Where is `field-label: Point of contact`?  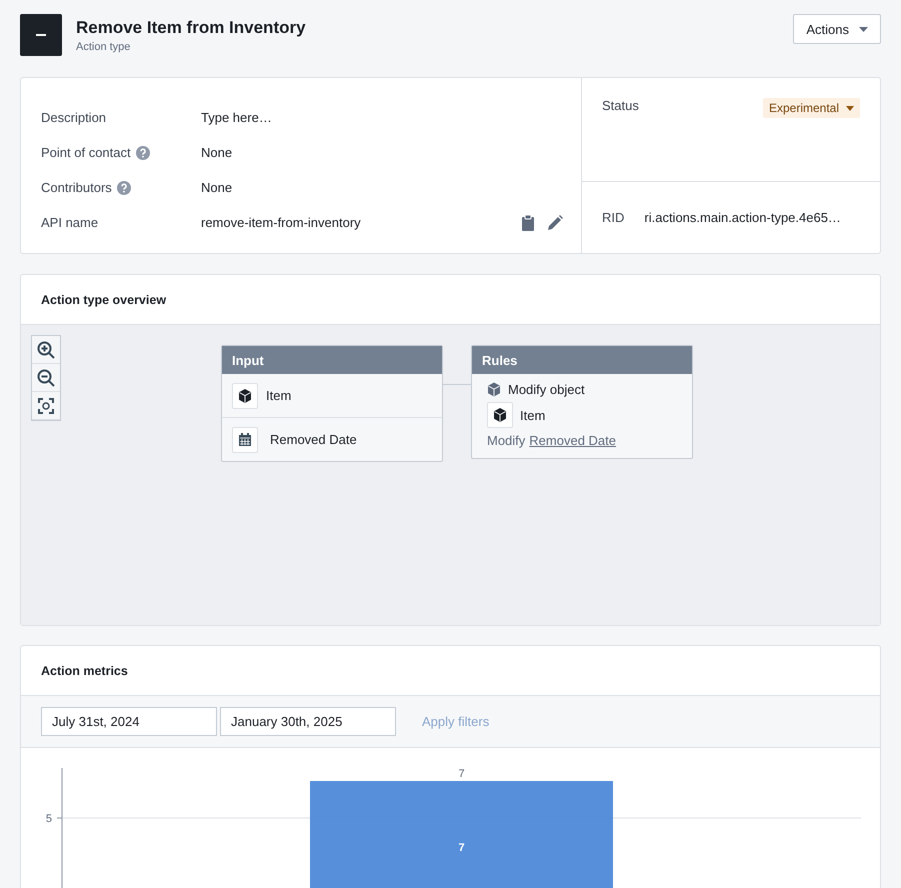 field-label: Point of contact is located at coordinates (86, 152).